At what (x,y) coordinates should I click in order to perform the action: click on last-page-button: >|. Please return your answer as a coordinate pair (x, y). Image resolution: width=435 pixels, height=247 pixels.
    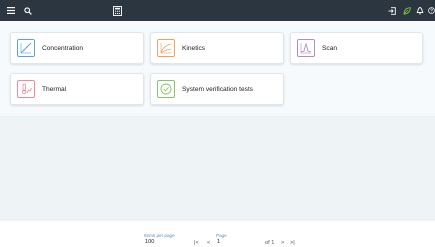
    Looking at the image, I should click on (292, 243).